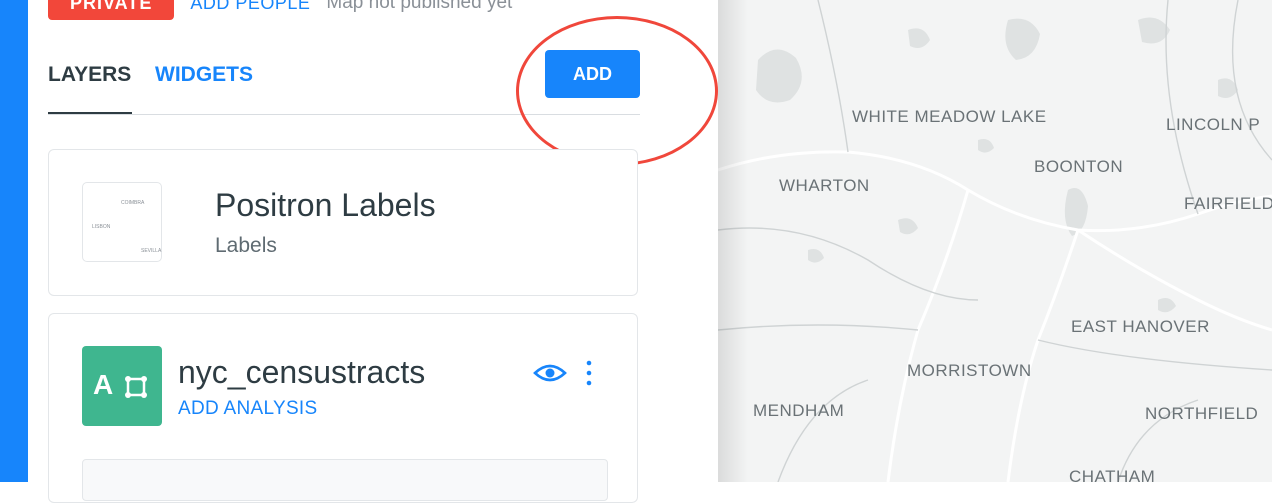 Image resolution: width=1272 pixels, height=503 pixels. What do you see at coordinates (1202, 413) in the screenshot?
I see `map-label-northfield: NORTHFIELD` at bounding box center [1202, 413].